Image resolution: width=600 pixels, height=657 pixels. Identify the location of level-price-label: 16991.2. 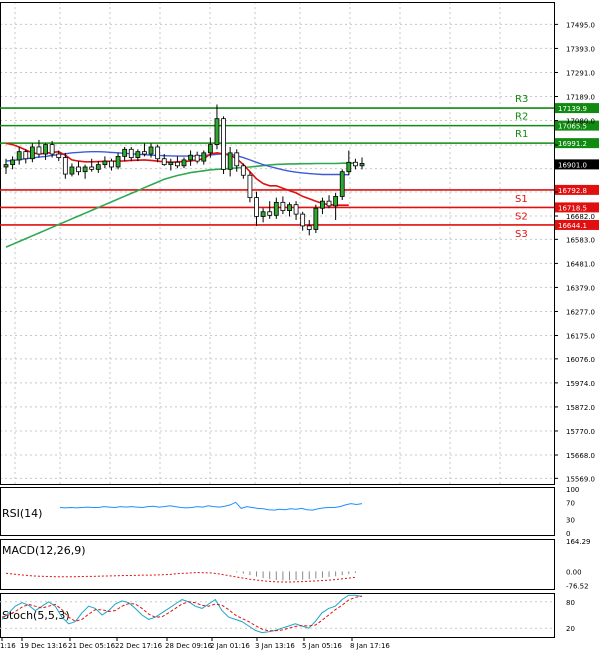
(572, 144).